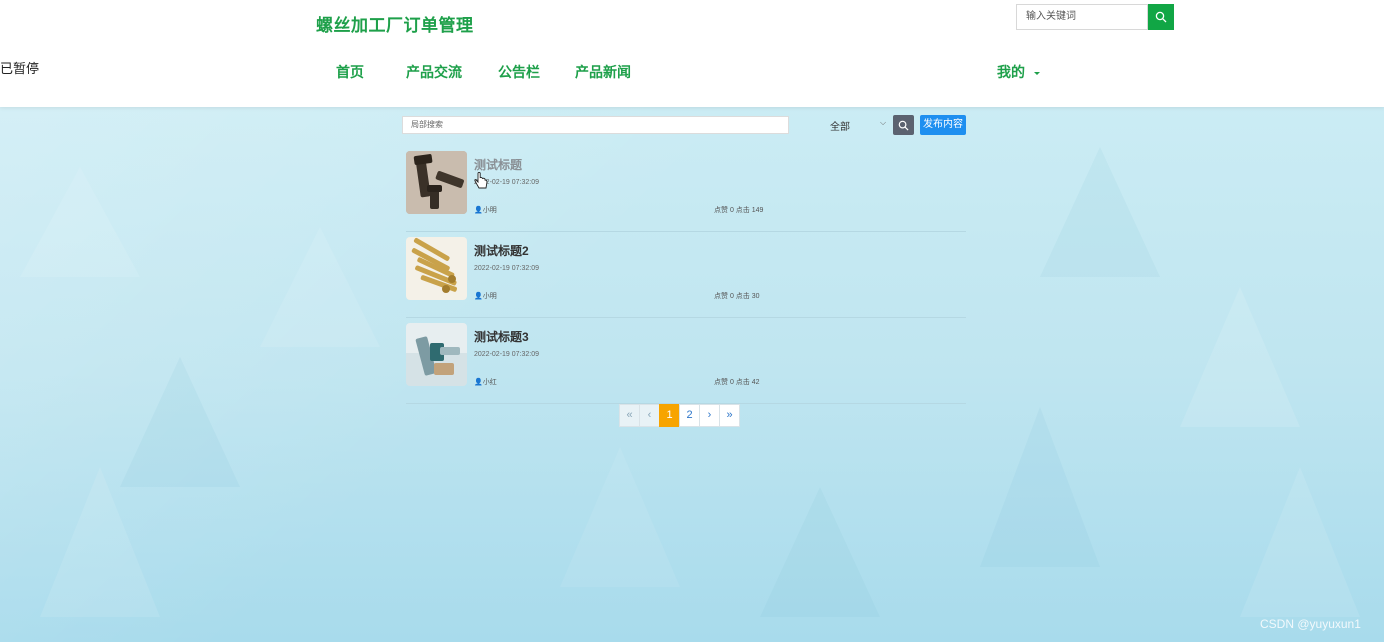 This screenshot has width=1384, height=642. What do you see at coordinates (883, 122) in the screenshot?
I see `chevron-down-icon: ⌵` at bounding box center [883, 122].